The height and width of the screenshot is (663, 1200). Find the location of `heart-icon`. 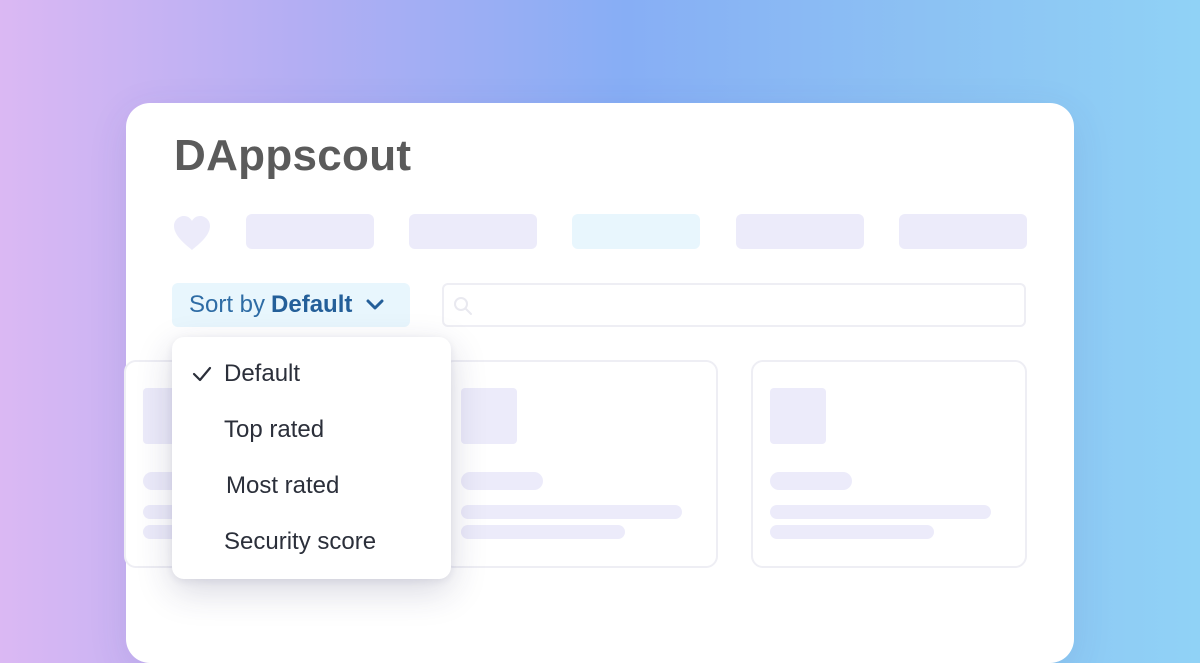

heart-icon is located at coordinates (192, 233).